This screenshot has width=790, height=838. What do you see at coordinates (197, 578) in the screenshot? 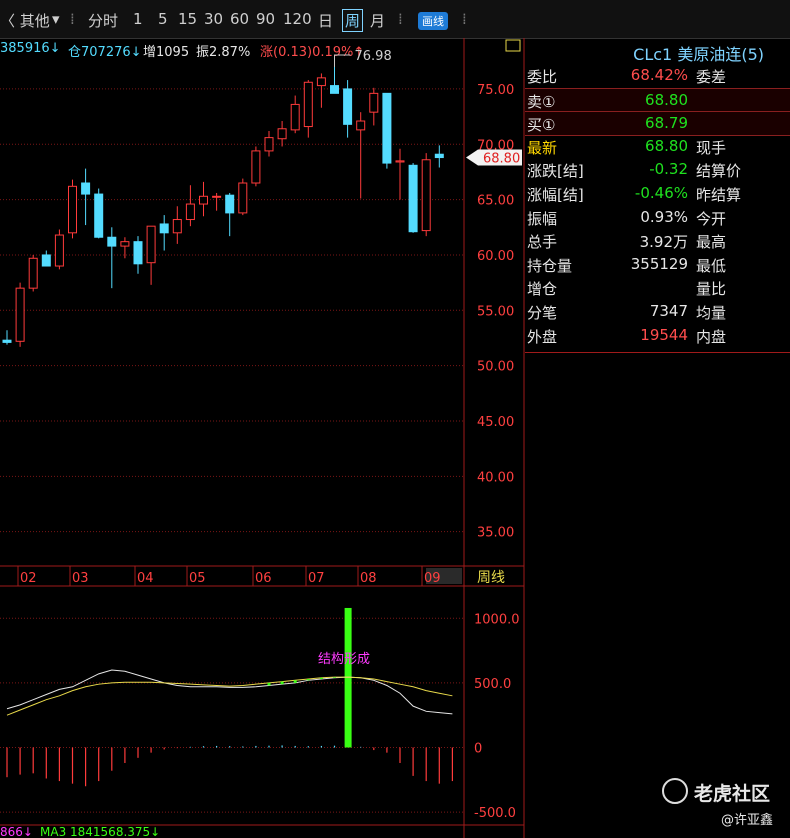
I see `x-tick-label: 05` at bounding box center [197, 578].